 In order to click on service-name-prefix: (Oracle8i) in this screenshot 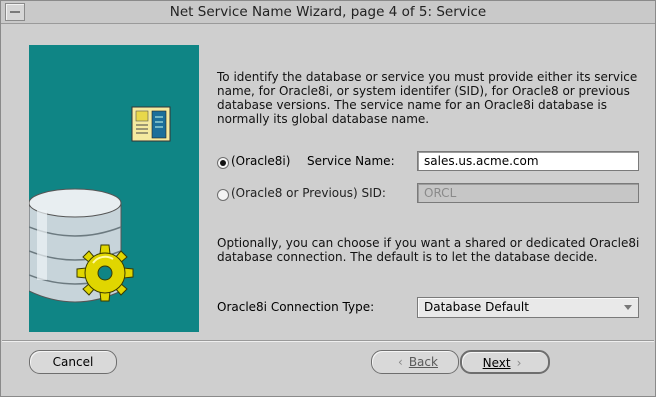, I will do `click(261, 161)`.